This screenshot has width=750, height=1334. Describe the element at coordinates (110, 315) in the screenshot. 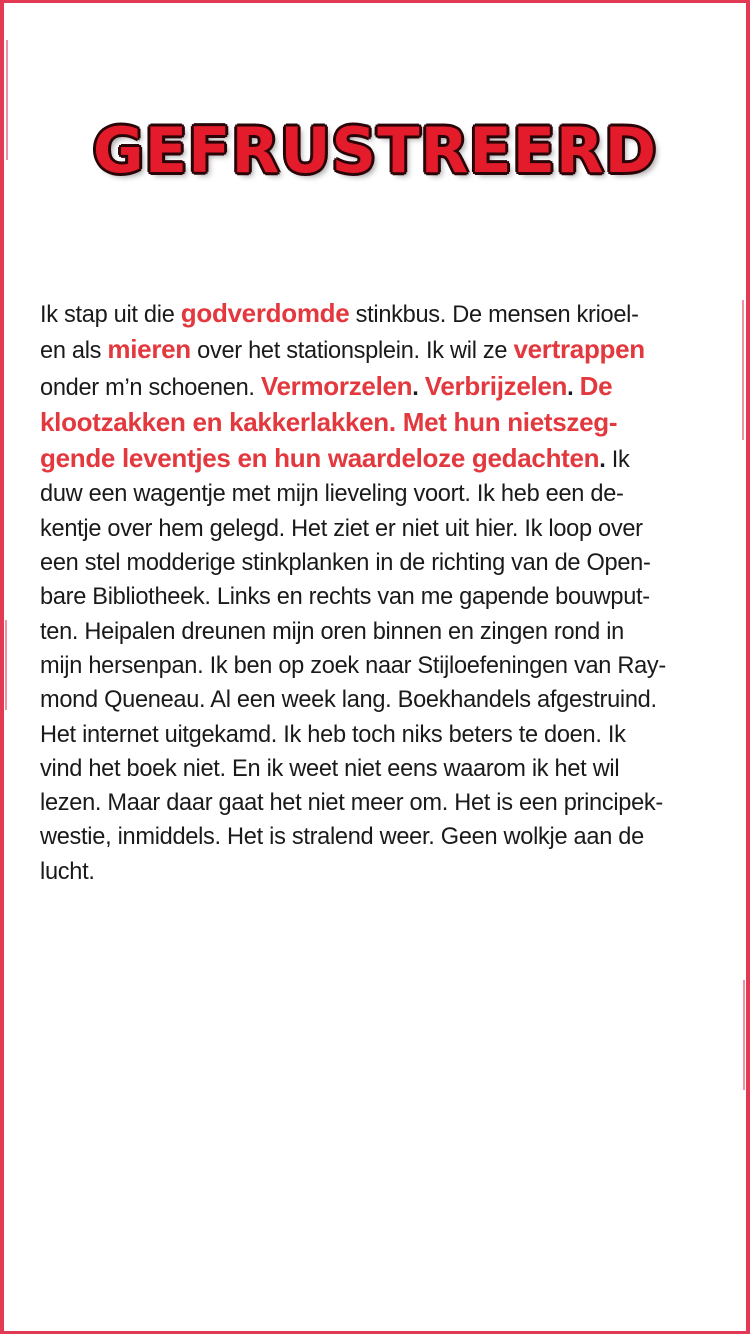

I see `text-segment: Ik stap uit die` at that location.